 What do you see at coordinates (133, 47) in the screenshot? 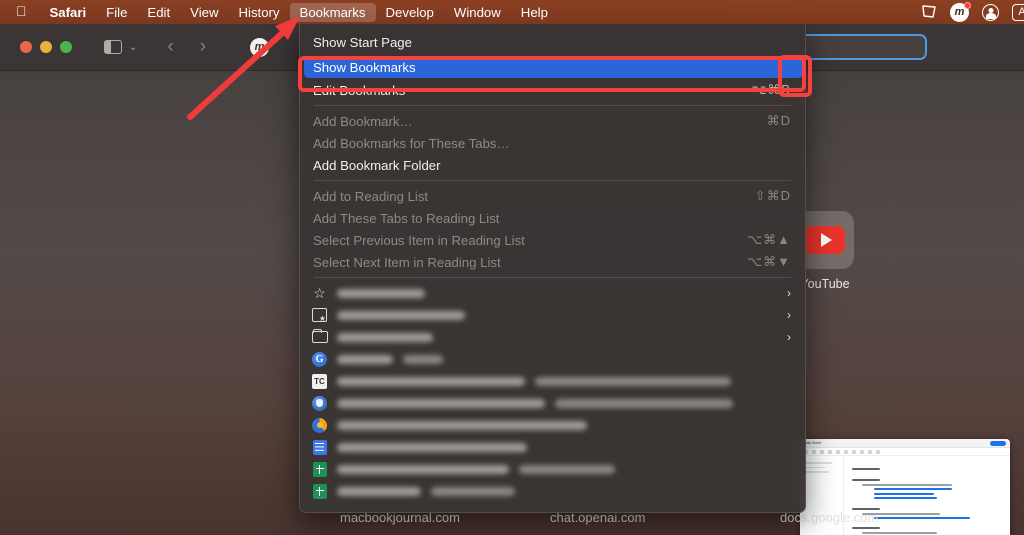
I see `chevron-down-icon: ⌄` at bounding box center [133, 47].